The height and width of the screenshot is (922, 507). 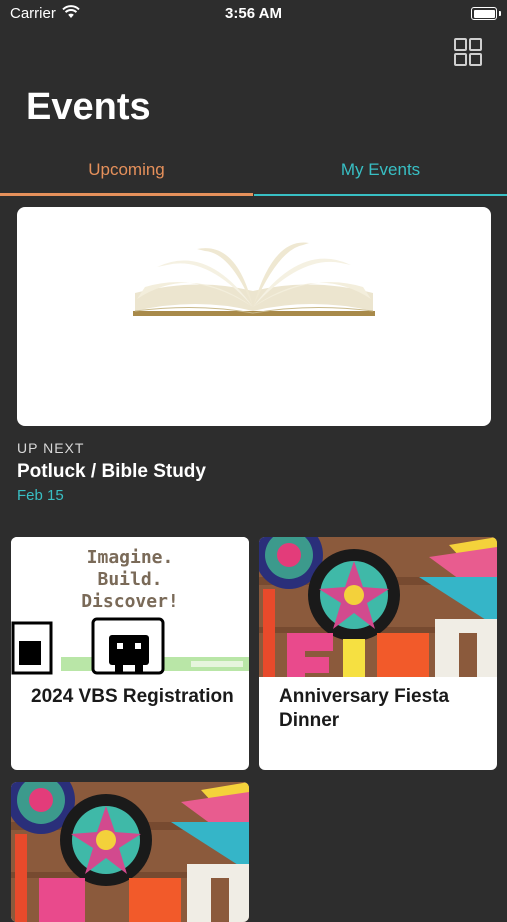 What do you see at coordinates (111, 472) in the screenshot?
I see `up-next-title: Potluck / Bible Study` at bounding box center [111, 472].